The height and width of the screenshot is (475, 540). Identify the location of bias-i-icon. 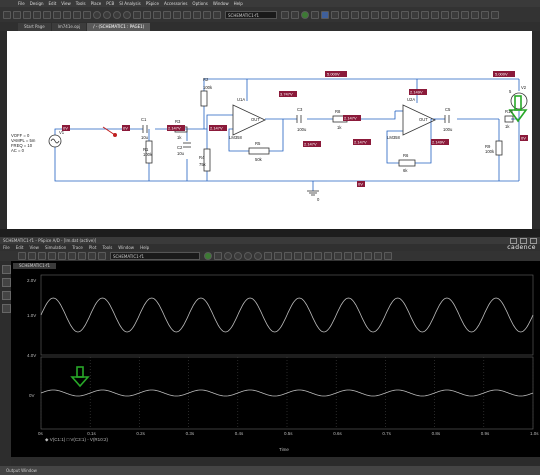
(385, 14).